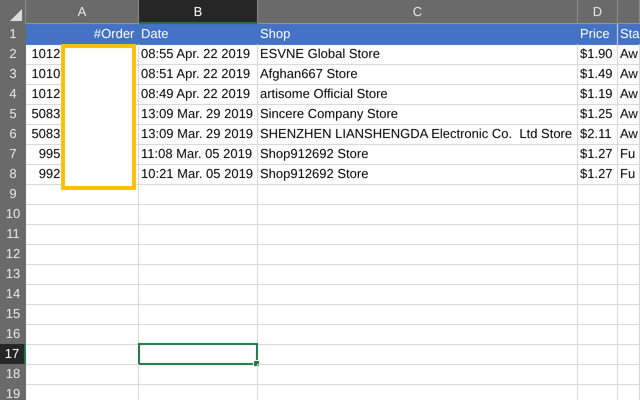  What do you see at coordinates (13, 54) in the screenshot?
I see `row-header: 2` at bounding box center [13, 54].